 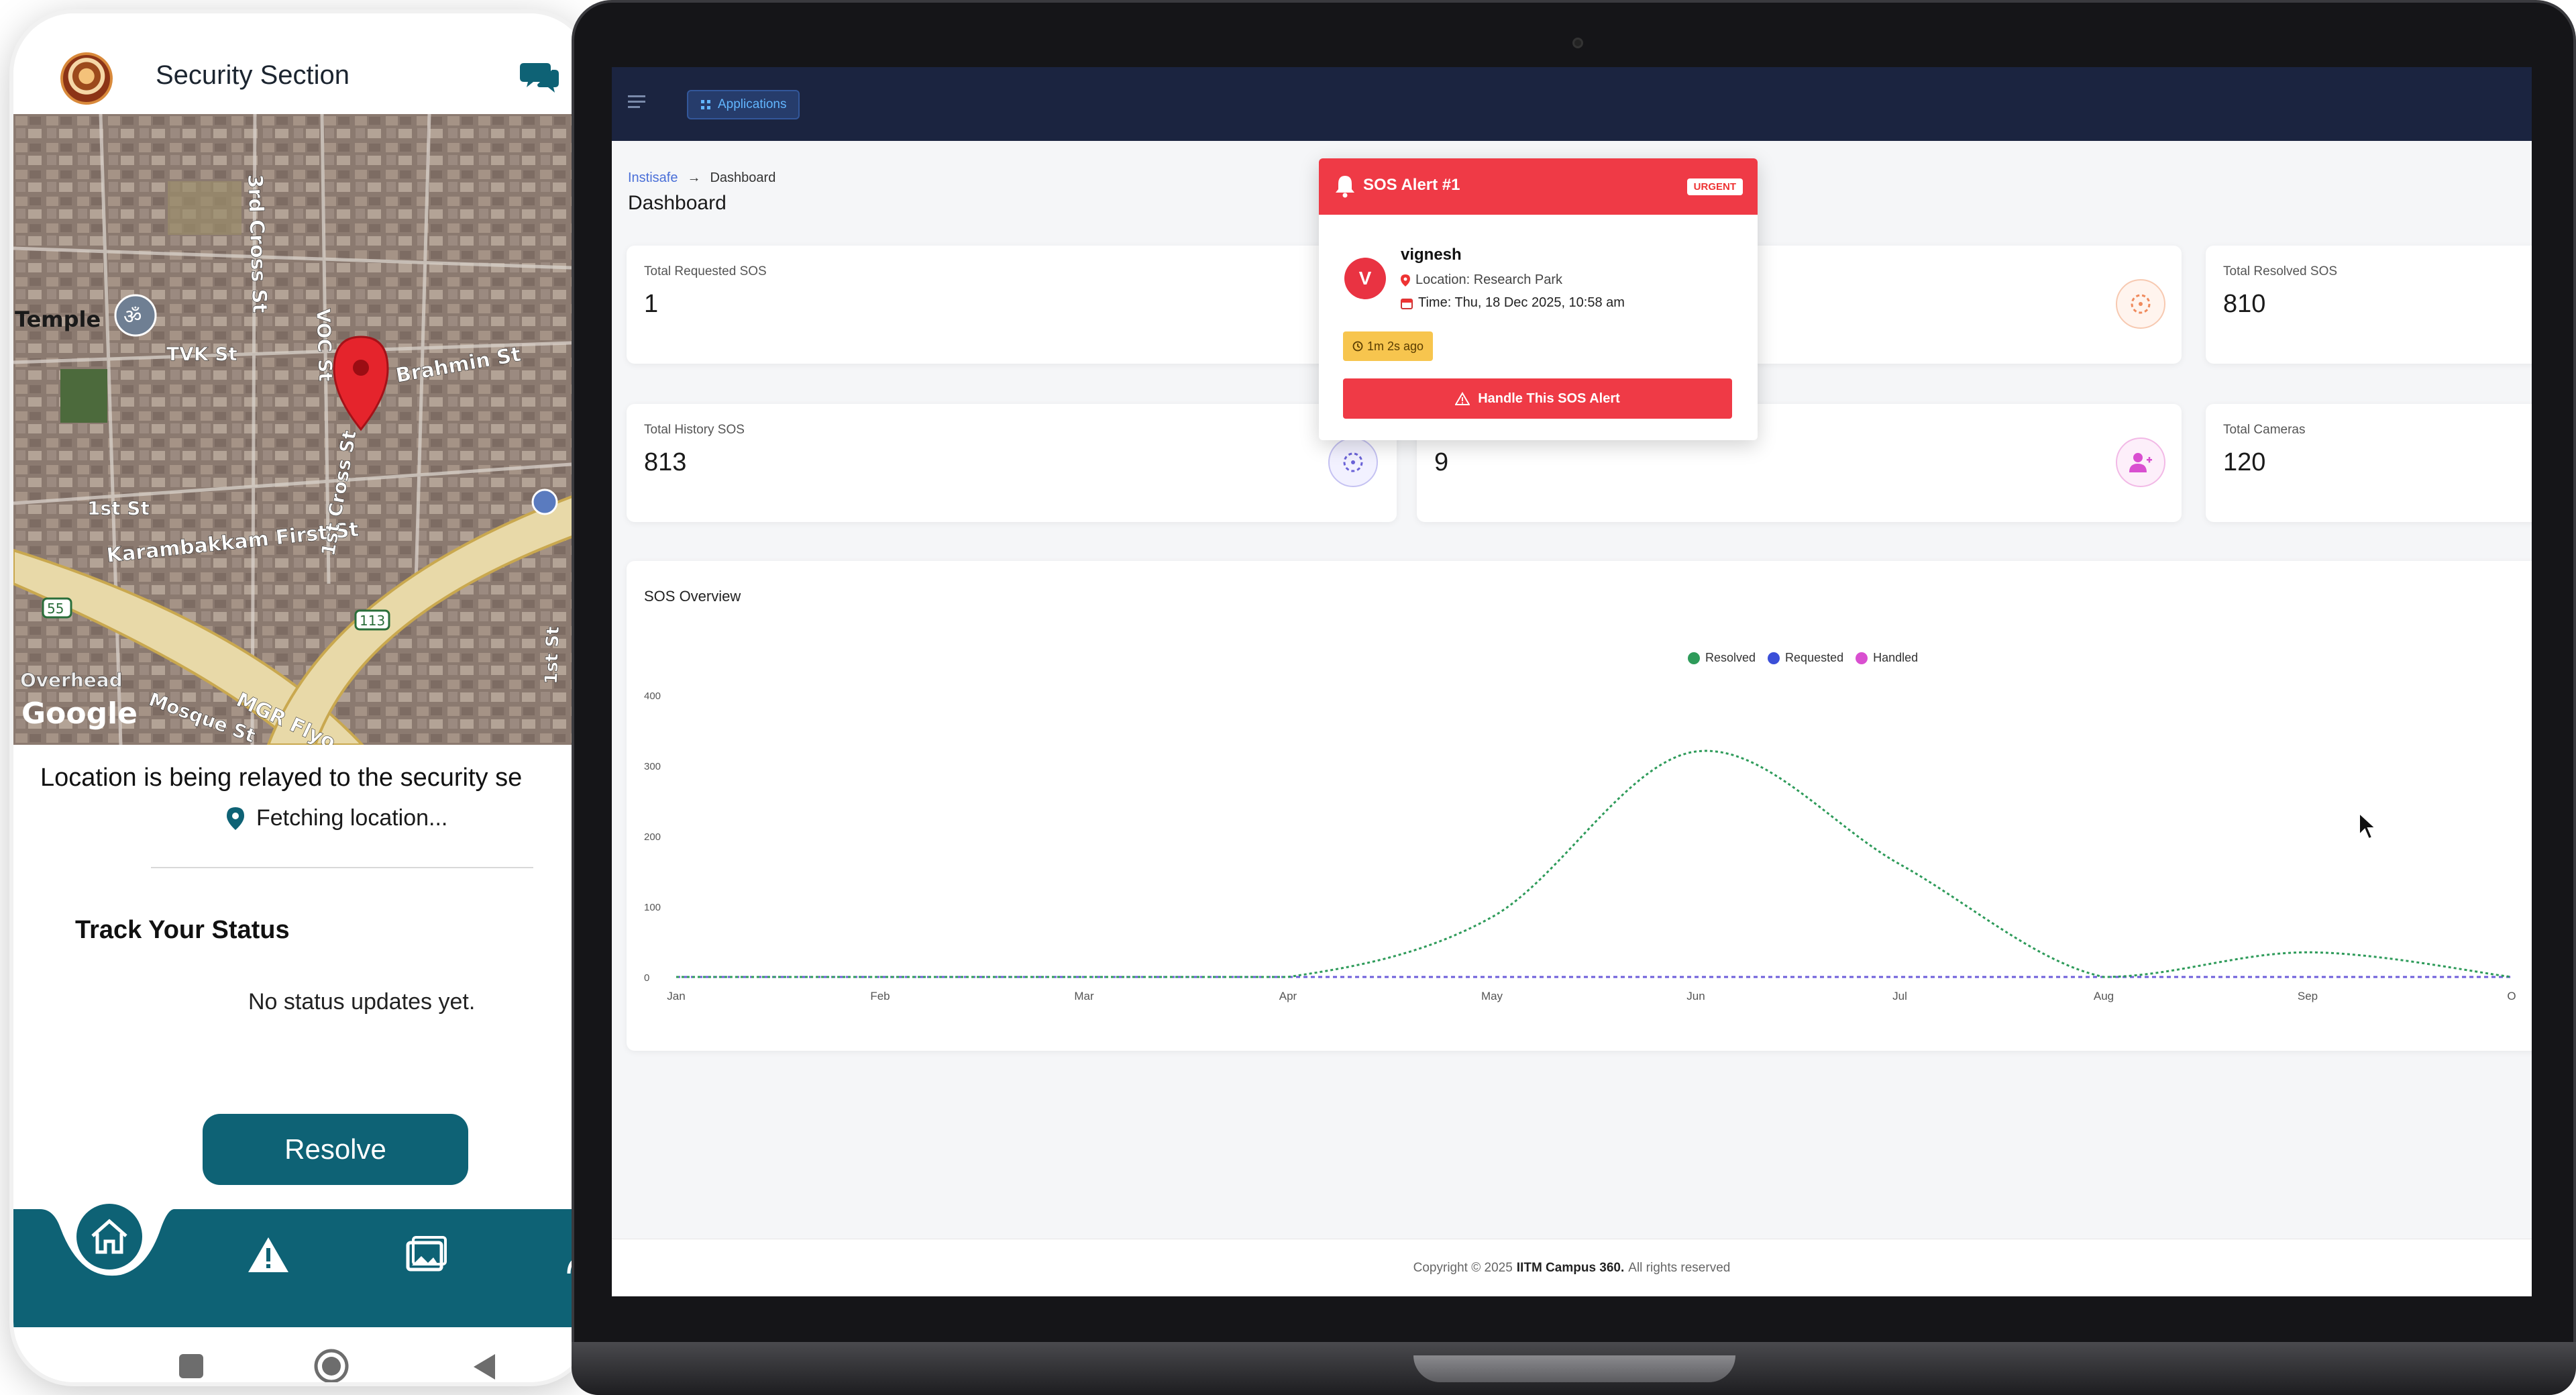 What do you see at coordinates (2104, 996) in the screenshot?
I see `x-tick-label: Aug` at bounding box center [2104, 996].